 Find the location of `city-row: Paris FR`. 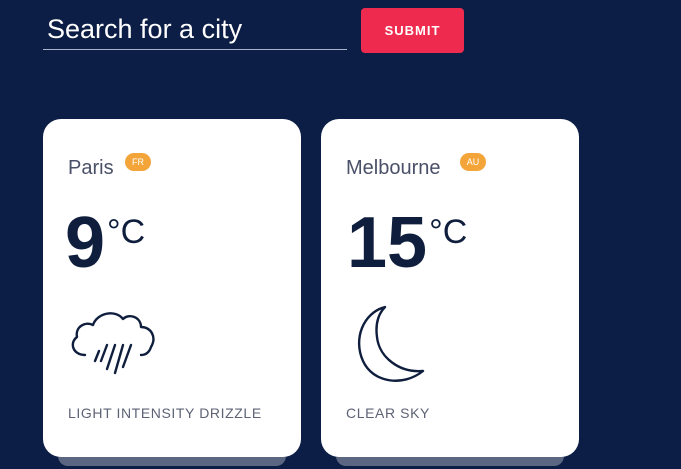

city-row: Paris FR is located at coordinates (109, 169).